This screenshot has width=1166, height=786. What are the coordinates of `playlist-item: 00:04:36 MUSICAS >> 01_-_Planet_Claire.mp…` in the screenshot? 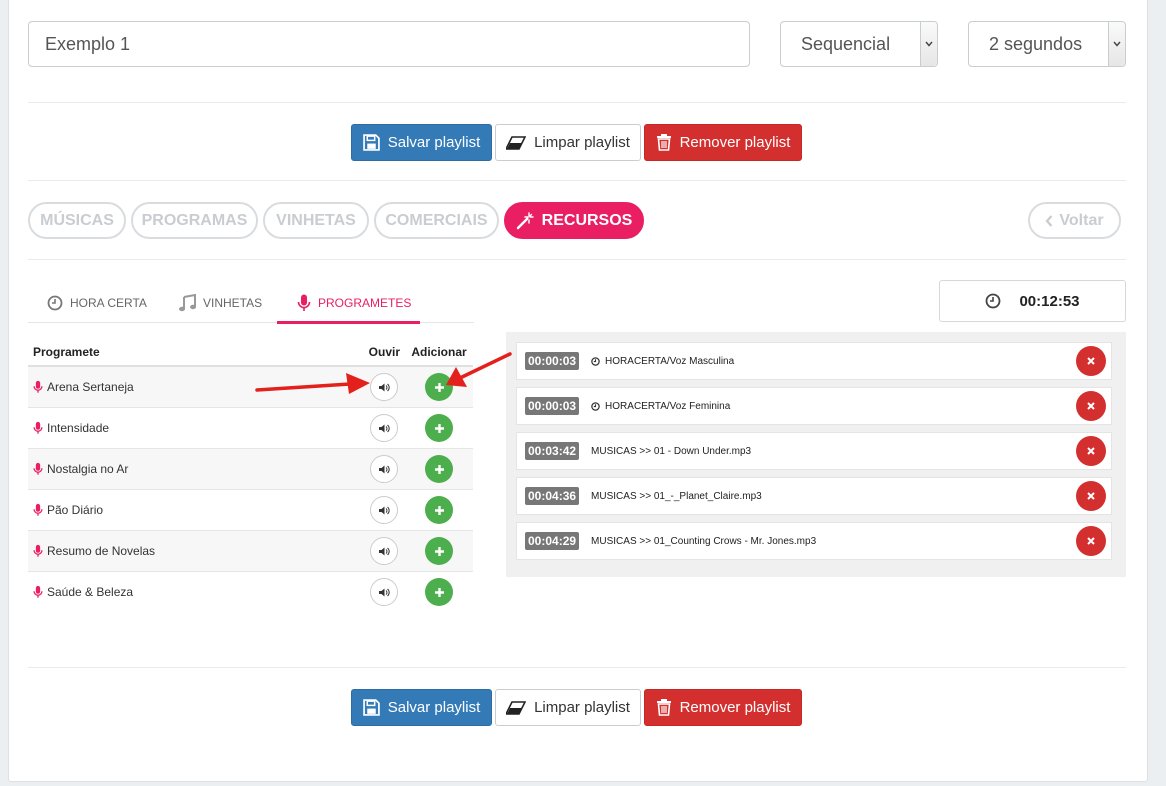 It's located at (814, 496).